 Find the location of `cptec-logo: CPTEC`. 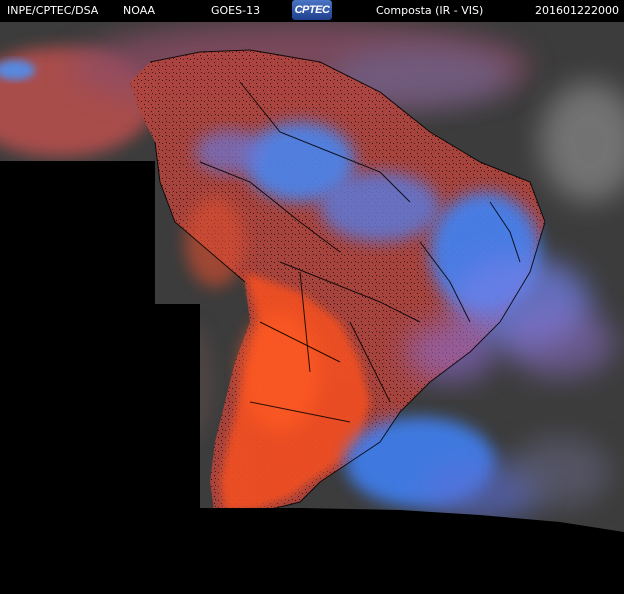

cptec-logo: CPTEC is located at coordinates (312, 10).